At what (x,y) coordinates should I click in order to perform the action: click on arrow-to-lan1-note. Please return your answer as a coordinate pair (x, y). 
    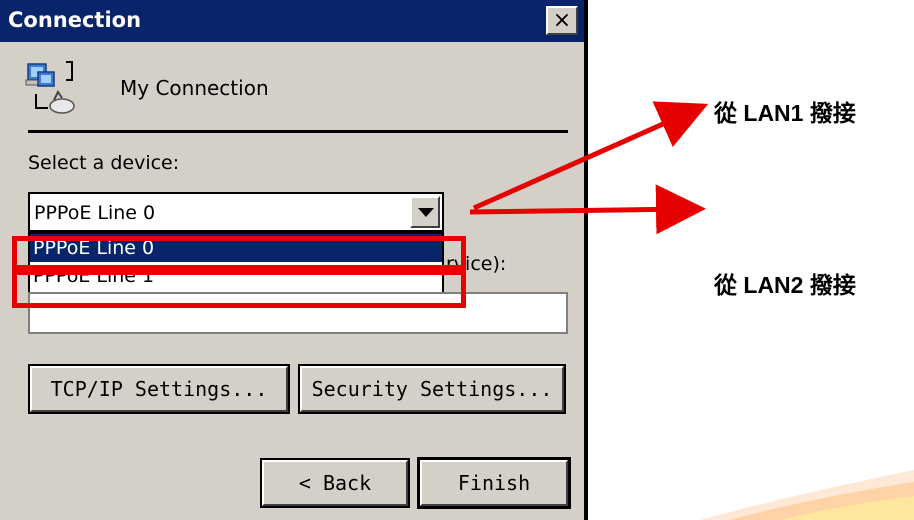
    Looking at the image, I should click on (590, 156).